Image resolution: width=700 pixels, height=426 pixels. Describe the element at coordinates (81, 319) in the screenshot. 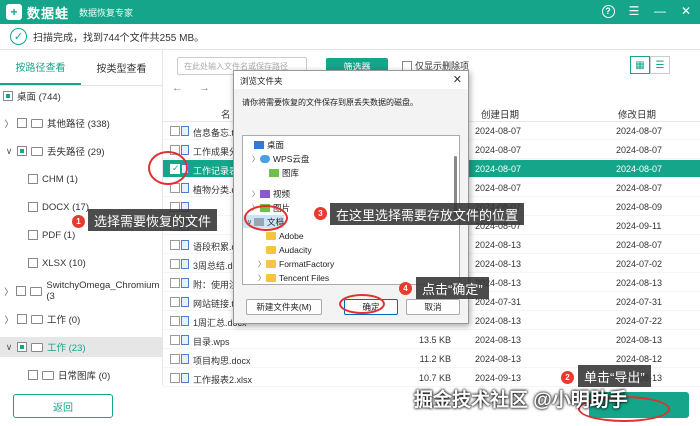

I see `tree-item-work-empty: 〉 工作 (0)` at that location.